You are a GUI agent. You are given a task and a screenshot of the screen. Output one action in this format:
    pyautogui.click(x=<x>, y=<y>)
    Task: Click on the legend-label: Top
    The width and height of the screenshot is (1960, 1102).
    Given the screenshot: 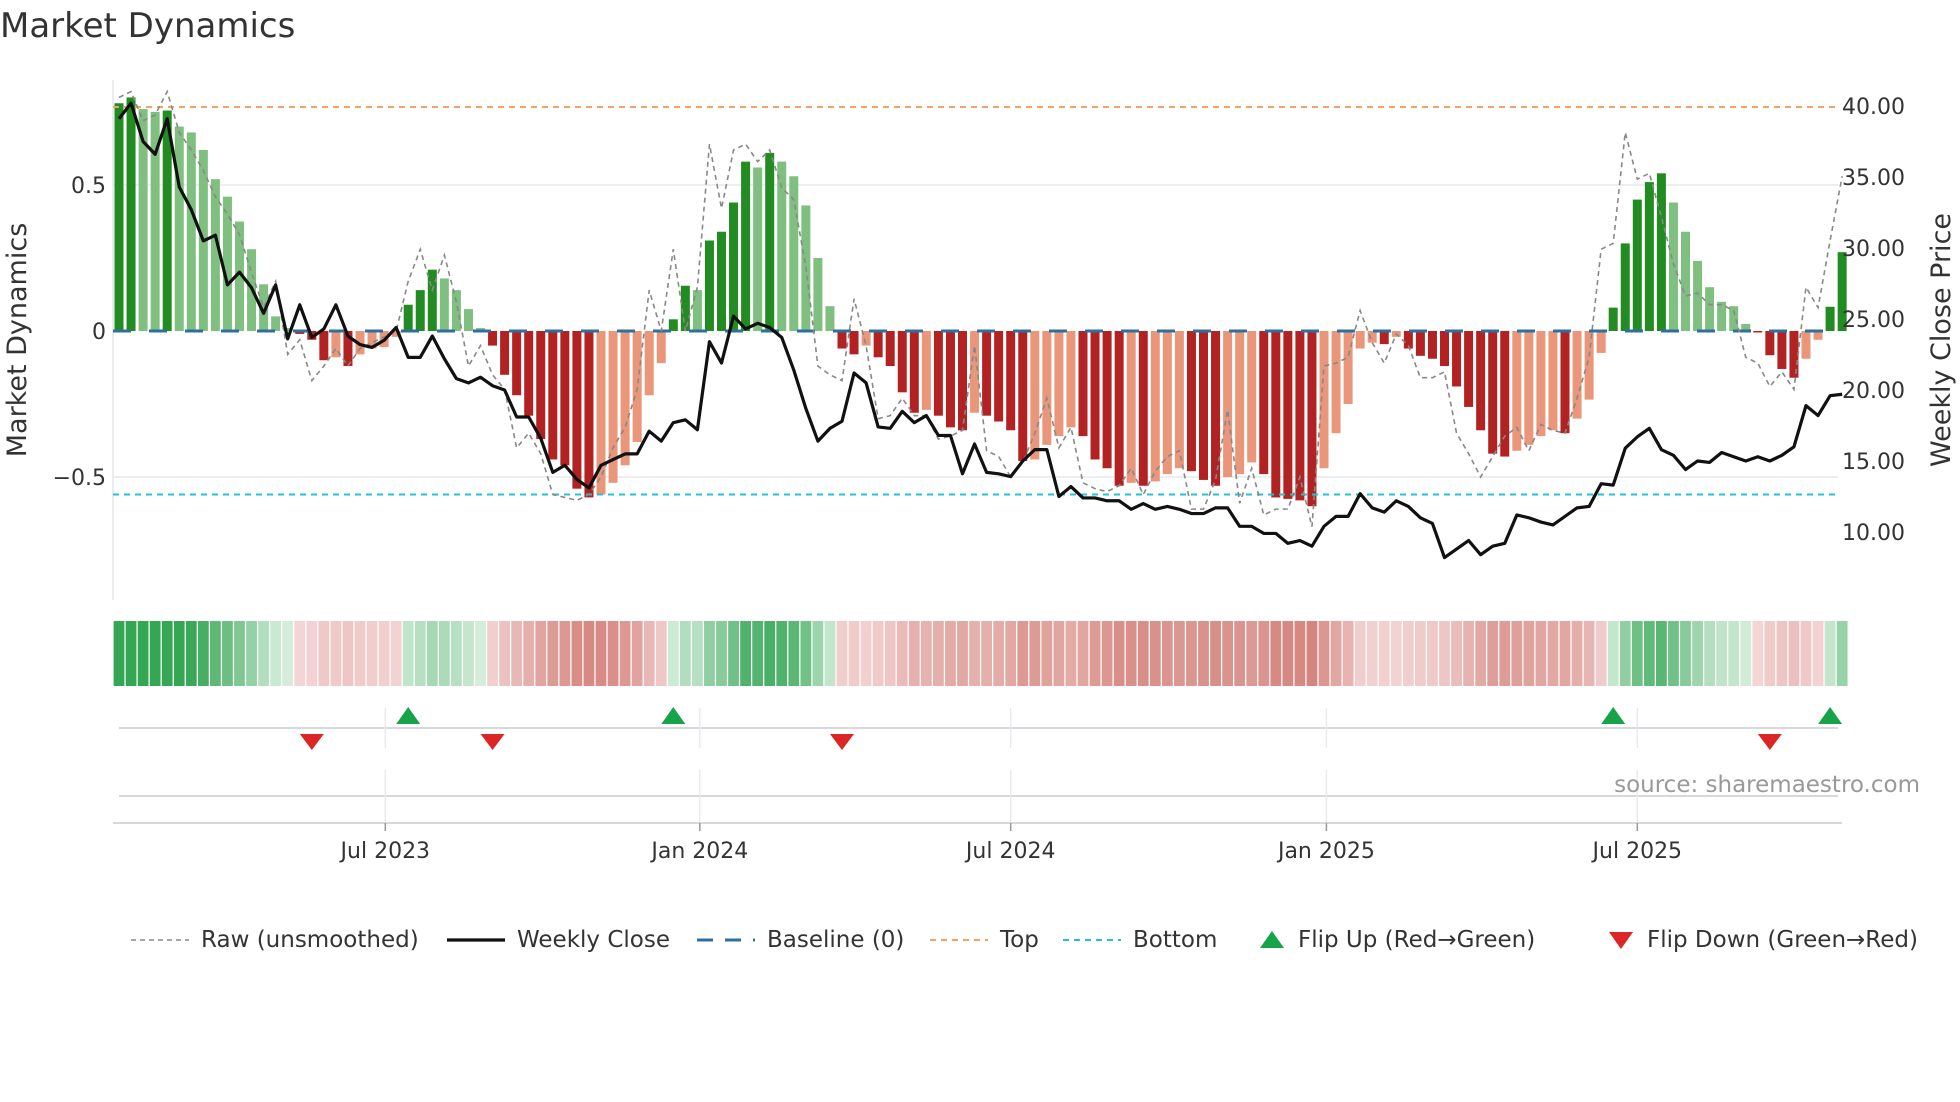 What is the action you would take?
    pyautogui.click(x=1019, y=940)
    